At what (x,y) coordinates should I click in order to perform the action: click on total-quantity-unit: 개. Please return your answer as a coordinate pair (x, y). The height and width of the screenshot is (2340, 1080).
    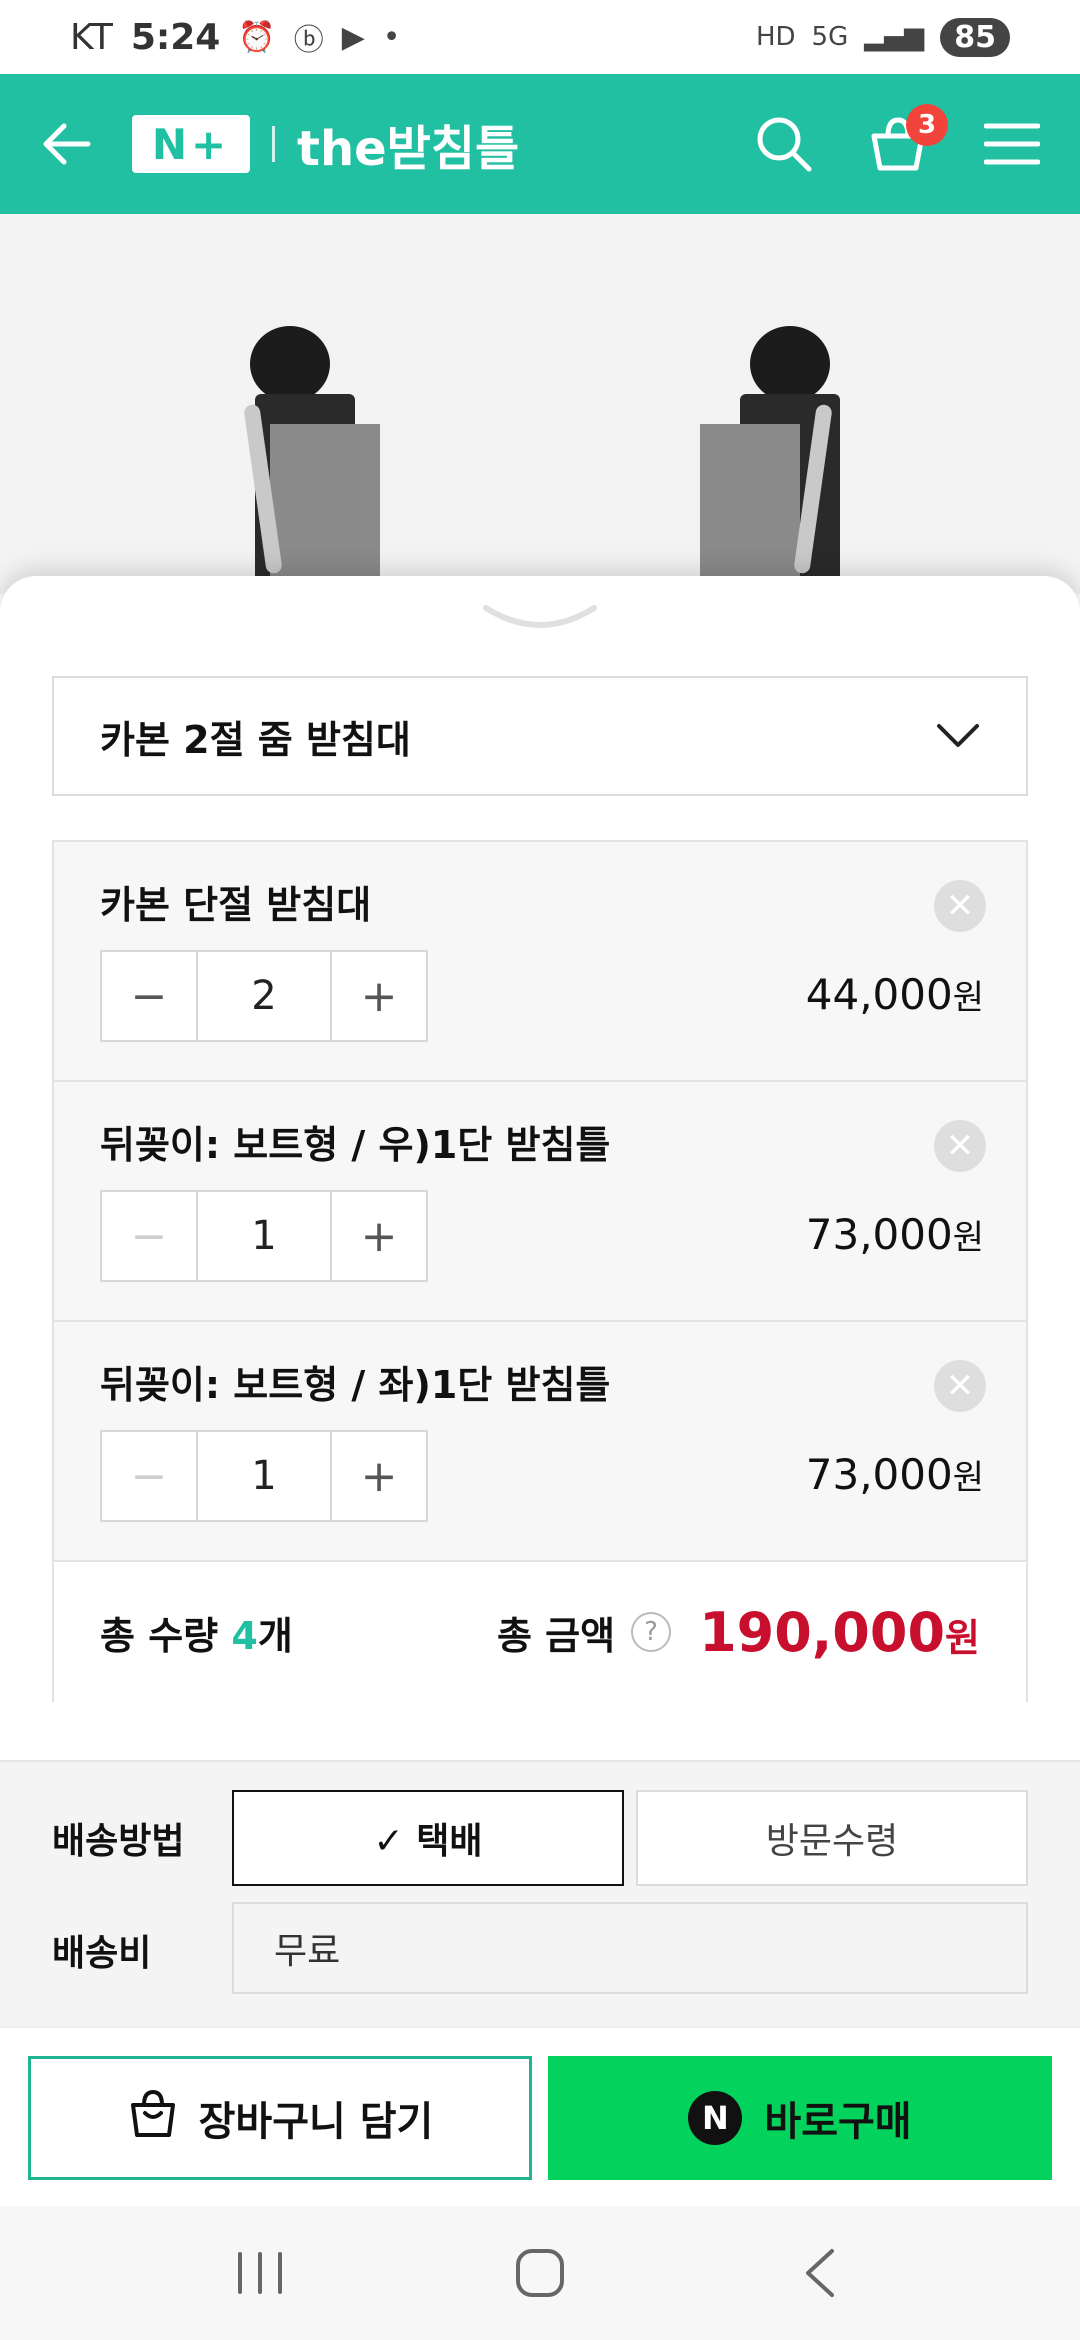
    Looking at the image, I should click on (275, 1635).